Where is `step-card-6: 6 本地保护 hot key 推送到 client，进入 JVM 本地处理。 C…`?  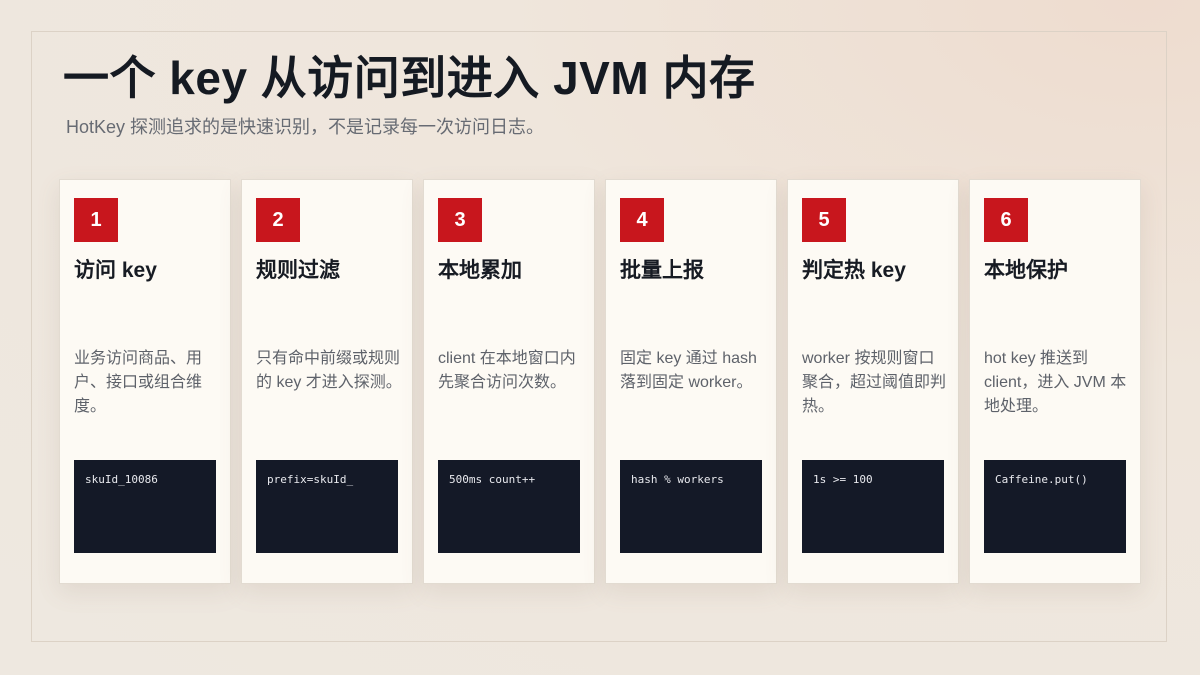
step-card-6: 6 本地保护 hot key 推送到 client，进入 JVM 本地处理。 C… is located at coordinates (1055, 381).